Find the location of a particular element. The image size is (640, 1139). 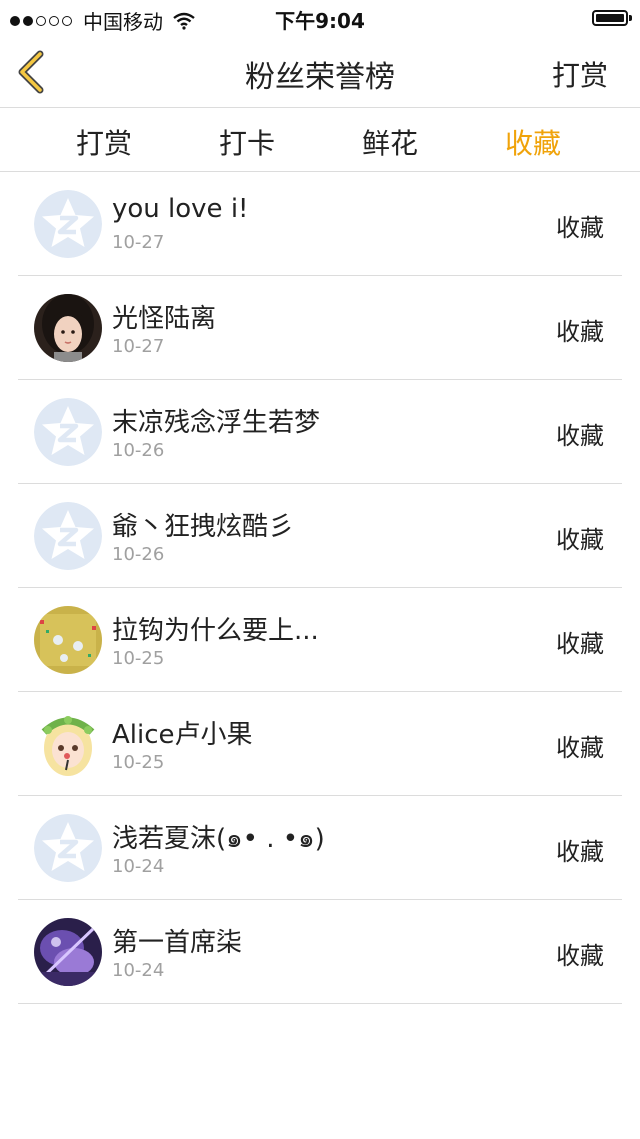

game-field-avatar-icon is located at coordinates (68, 640).